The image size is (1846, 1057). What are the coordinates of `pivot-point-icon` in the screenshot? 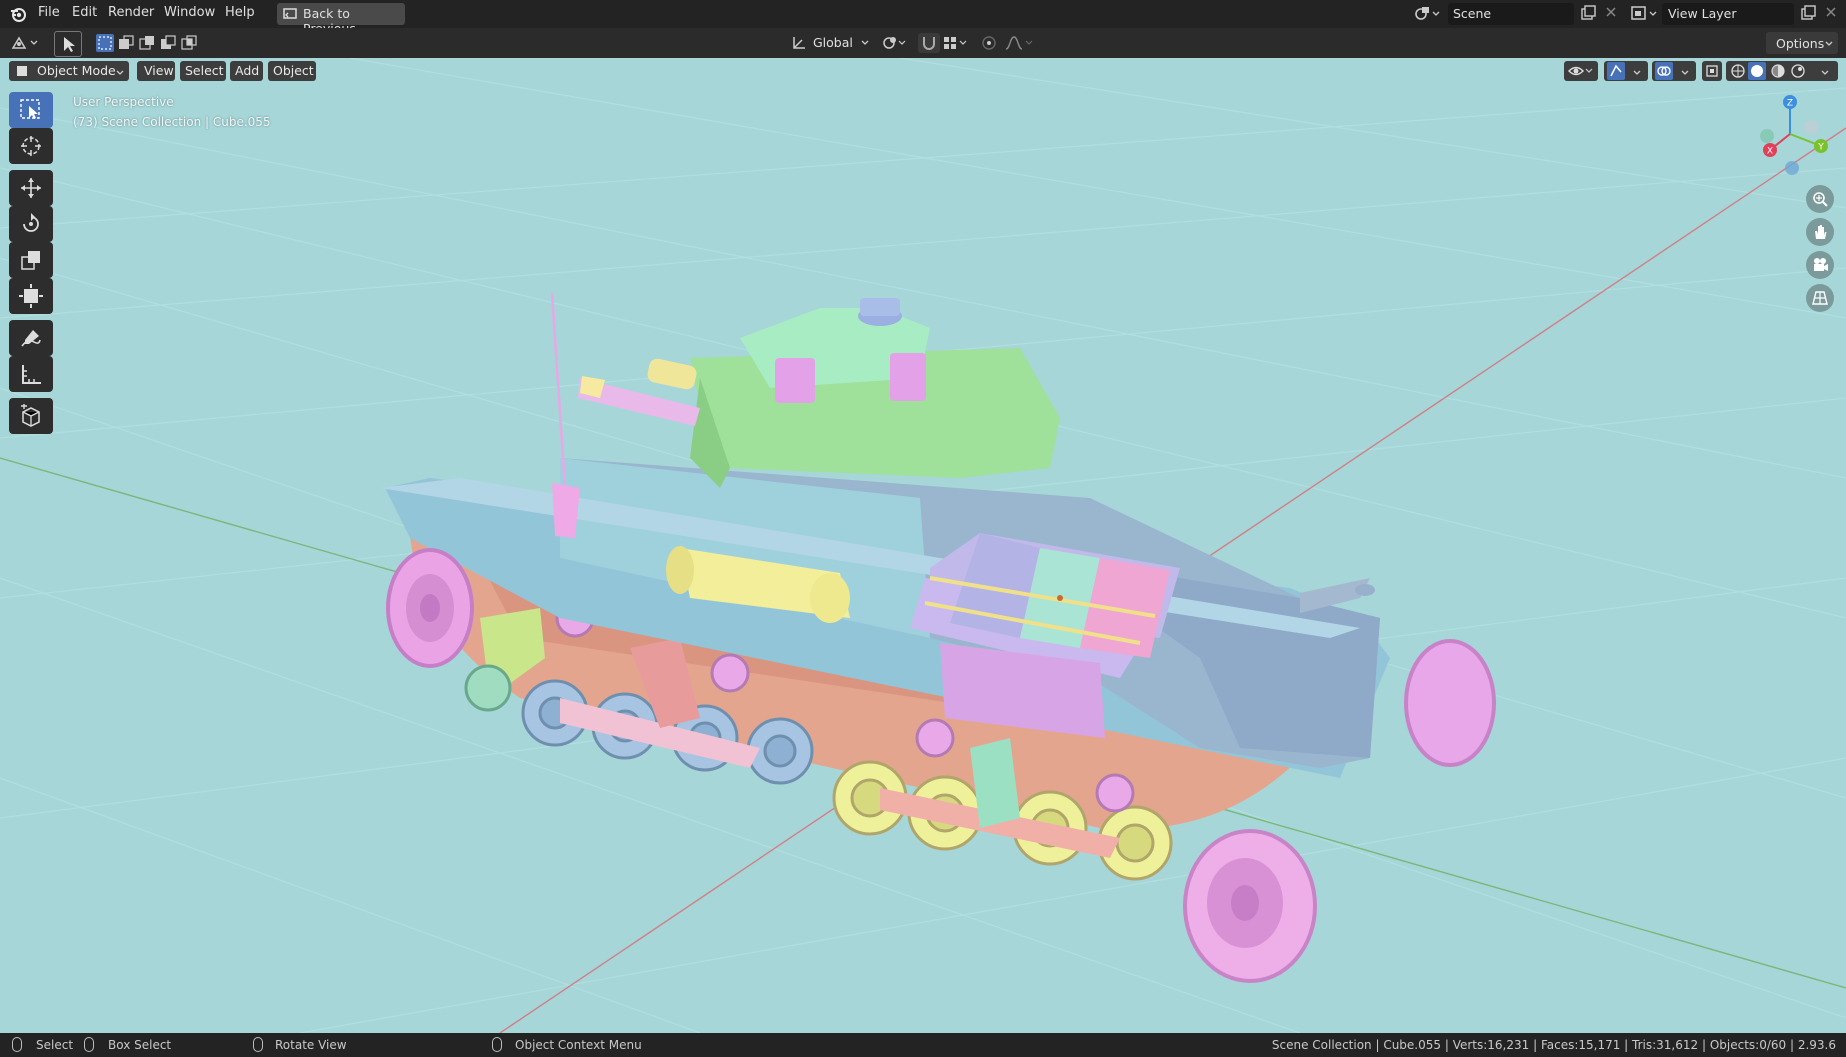 It's located at (895, 45).